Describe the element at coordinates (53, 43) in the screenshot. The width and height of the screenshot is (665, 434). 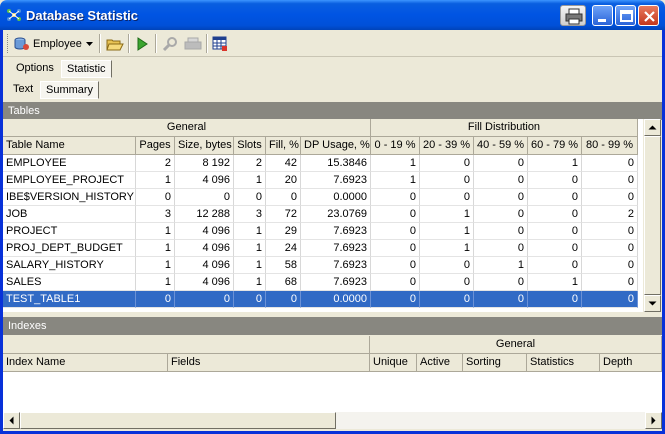
I see `database-dropdown: Employee` at that location.